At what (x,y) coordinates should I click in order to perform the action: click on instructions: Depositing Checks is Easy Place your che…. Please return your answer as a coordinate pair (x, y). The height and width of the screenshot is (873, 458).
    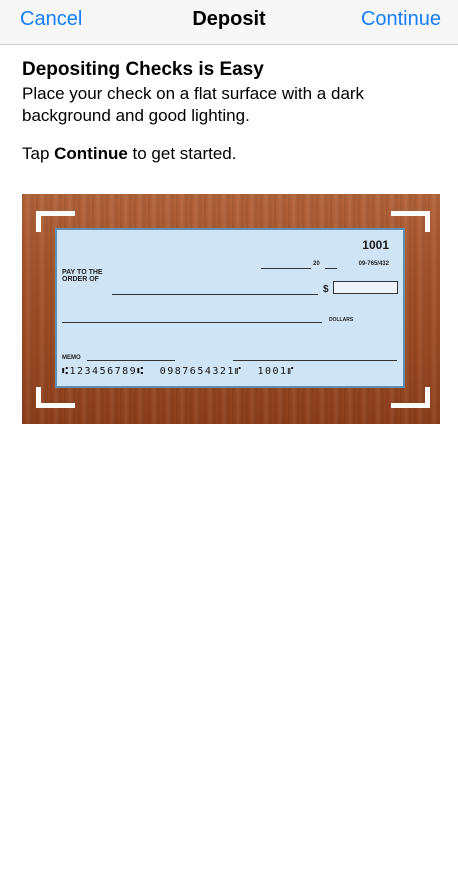
    Looking at the image, I should click on (232, 111).